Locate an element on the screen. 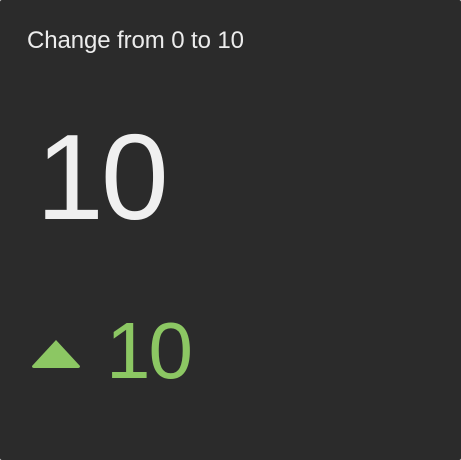 The width and height of the screenshot is (461, 460). triangle-up-shape is located at coordinates (56, 354).